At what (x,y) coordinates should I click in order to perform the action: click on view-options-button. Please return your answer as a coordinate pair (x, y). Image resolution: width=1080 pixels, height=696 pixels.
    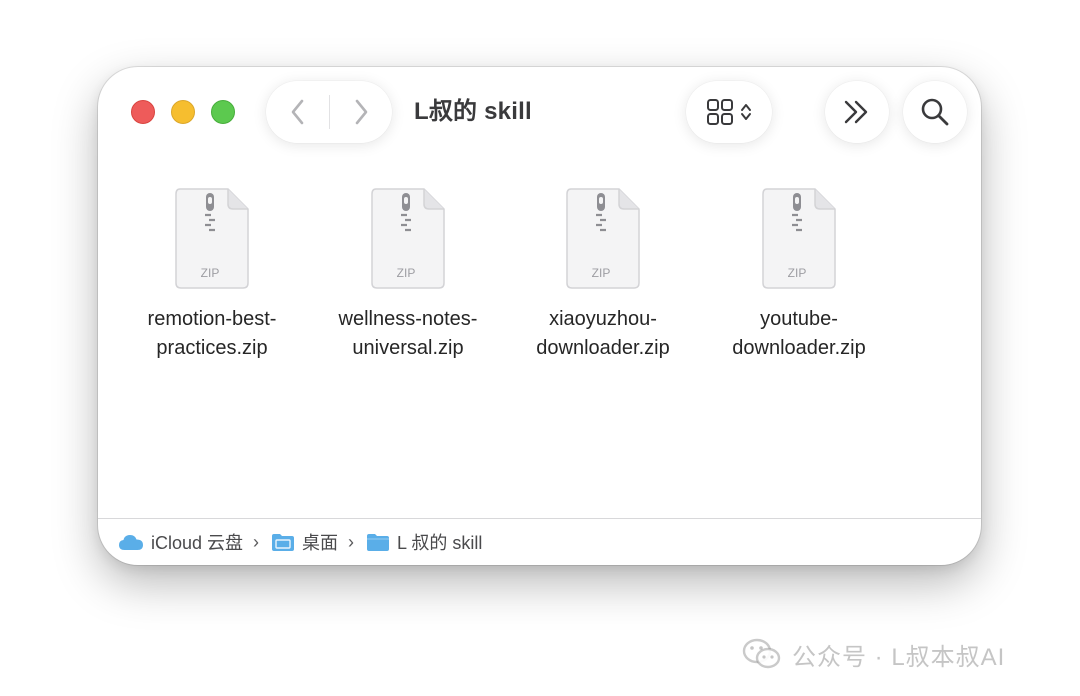
    Looking at the image, I should click on (729, 112).